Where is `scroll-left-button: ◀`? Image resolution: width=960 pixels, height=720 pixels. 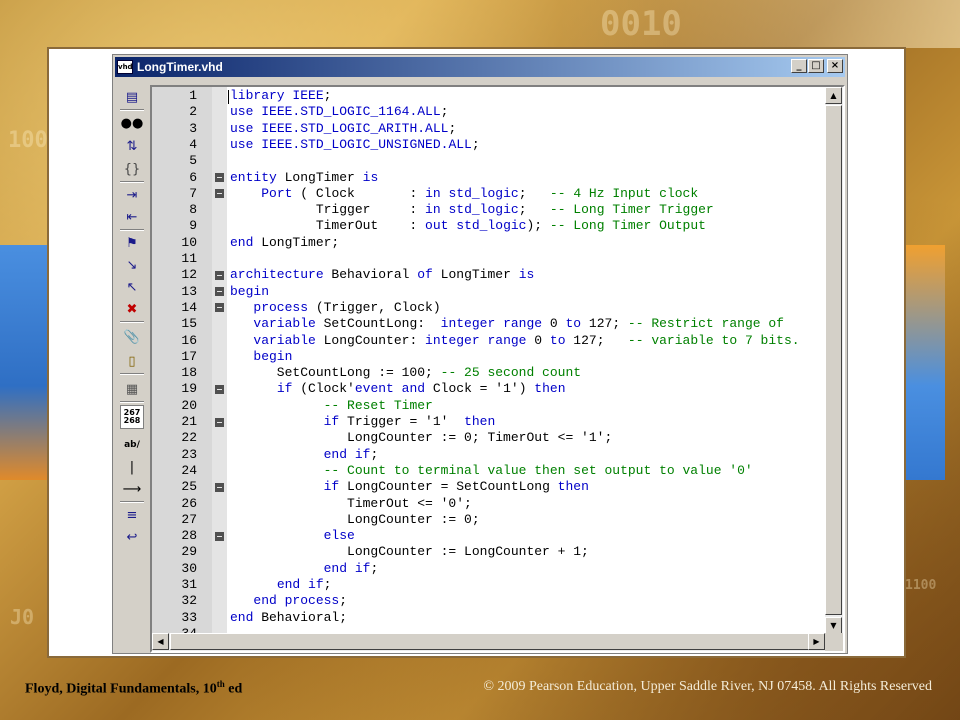
scroll-left-button: ◀ is located at coordinates (160, 641).